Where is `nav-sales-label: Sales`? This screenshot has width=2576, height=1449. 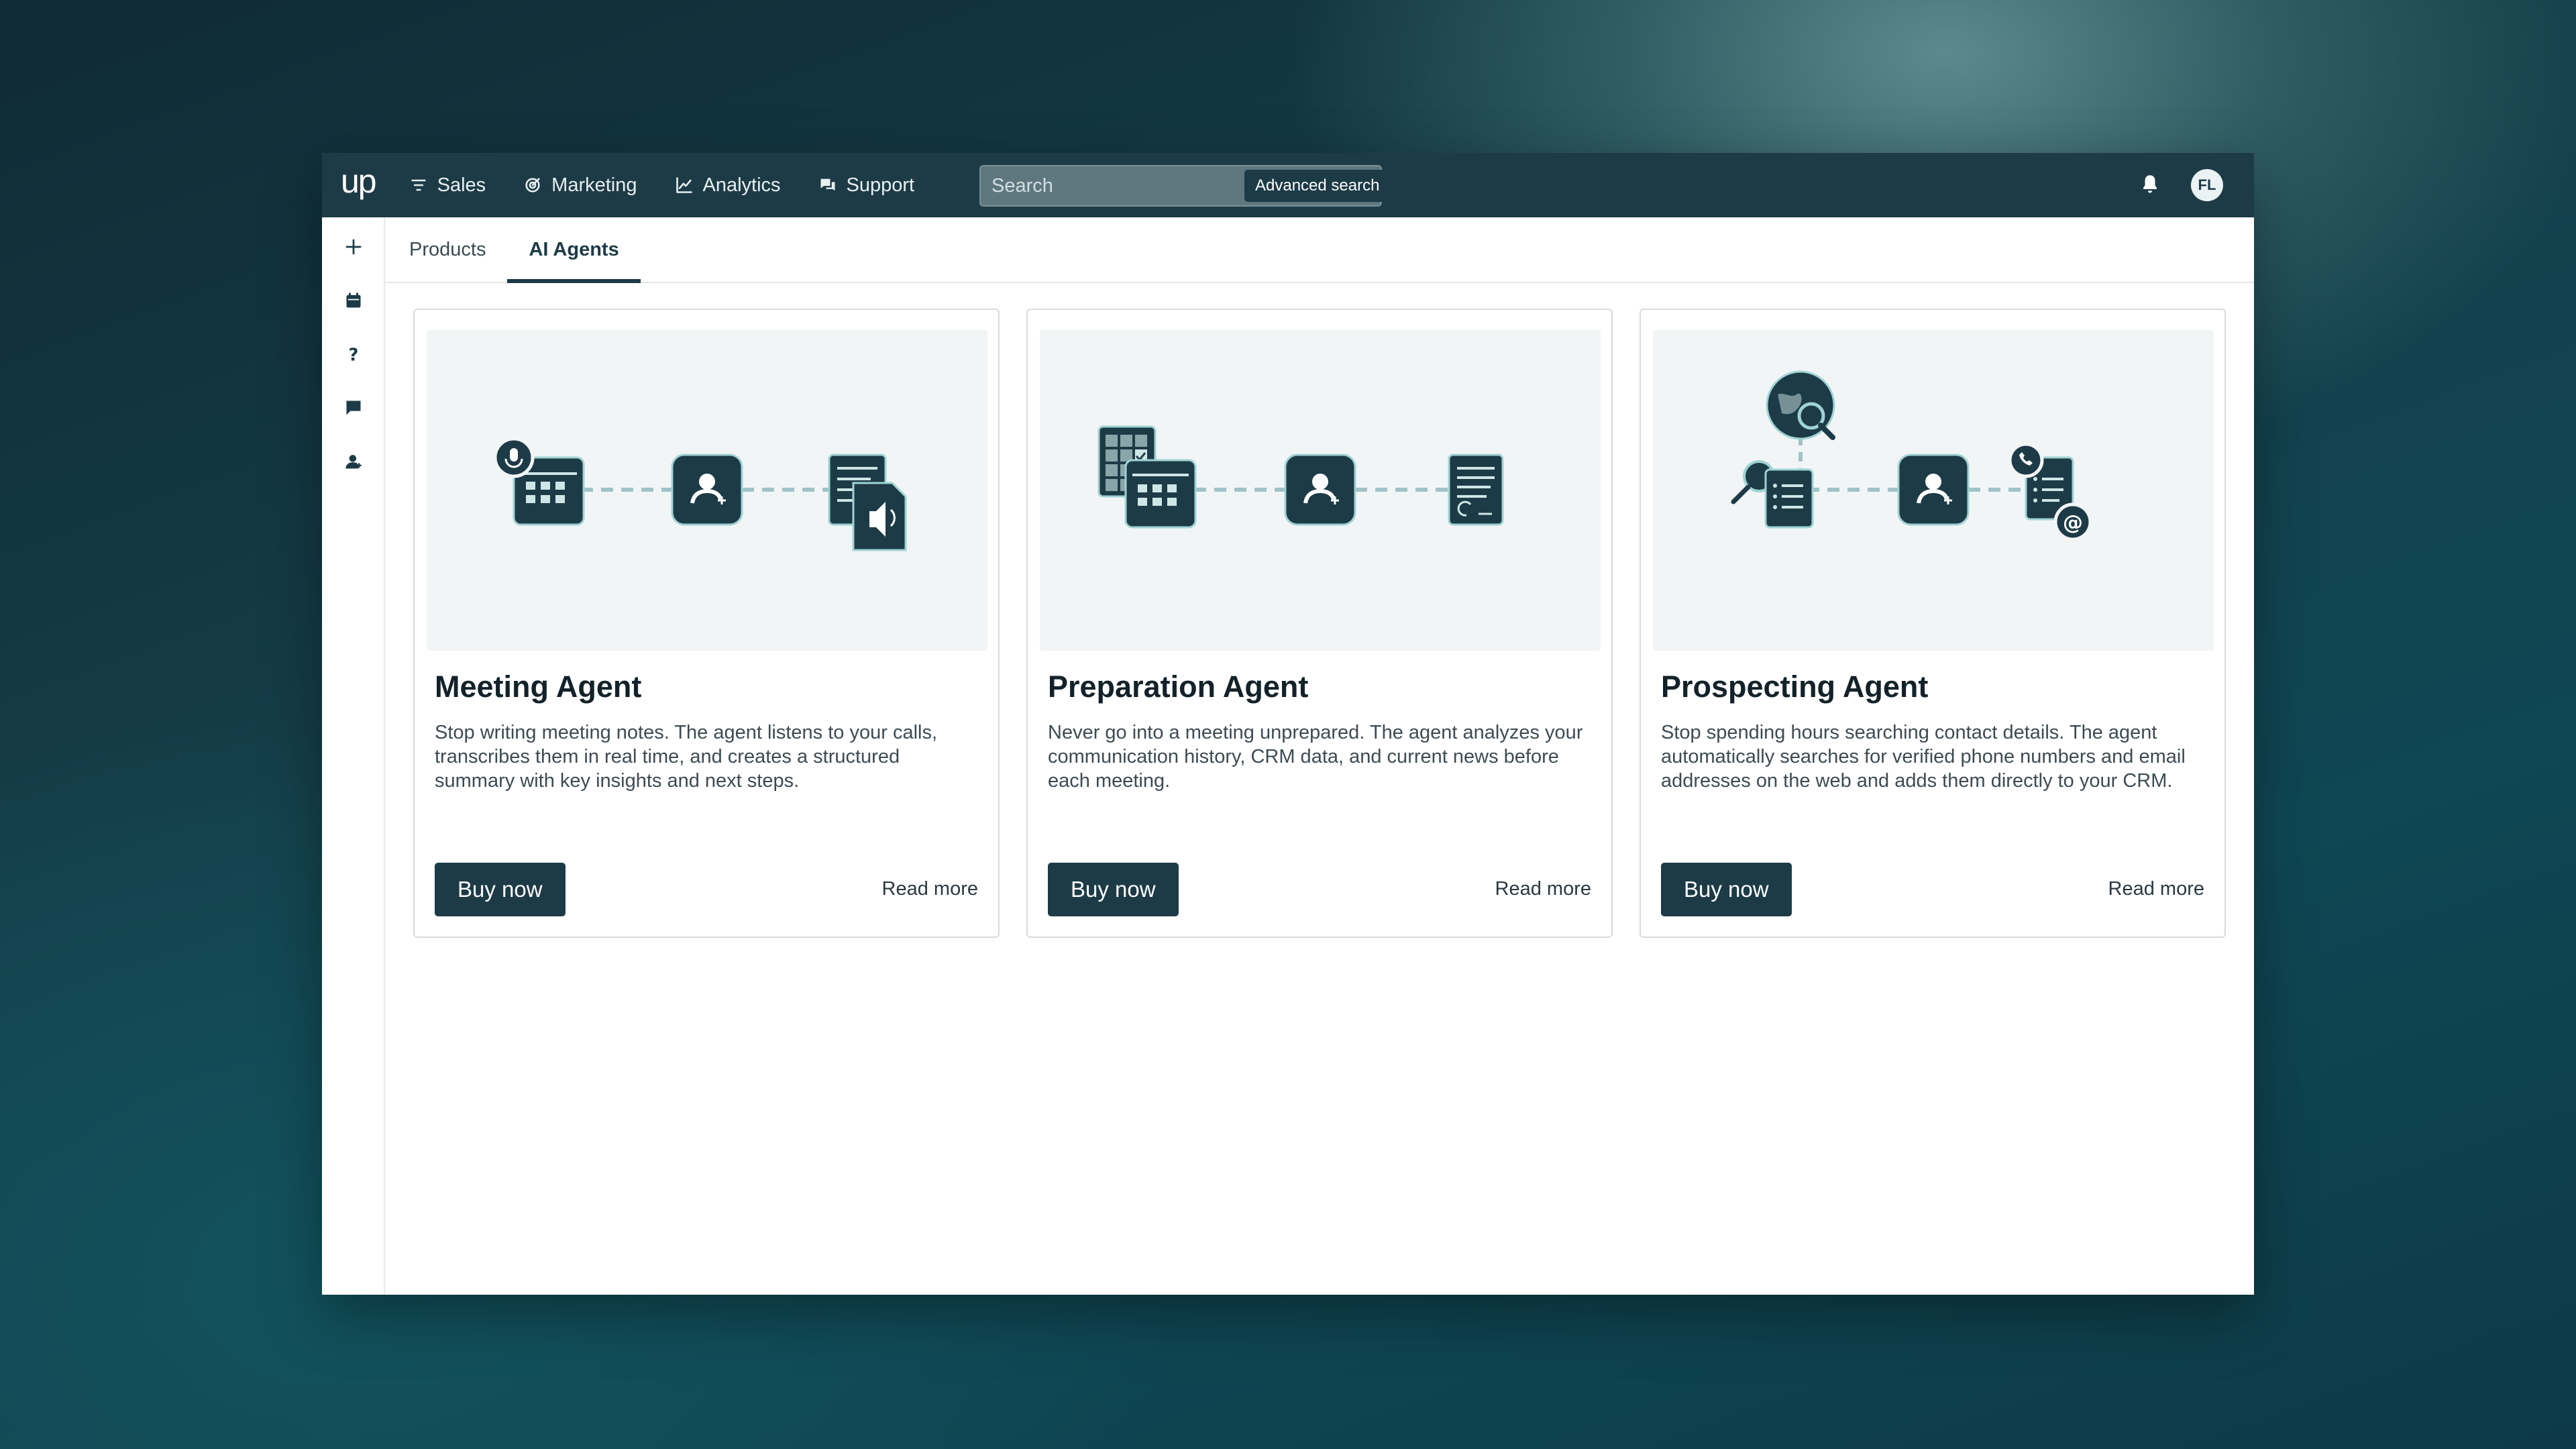 nav-sales-label: Sales is located at coordinates (461, 185).